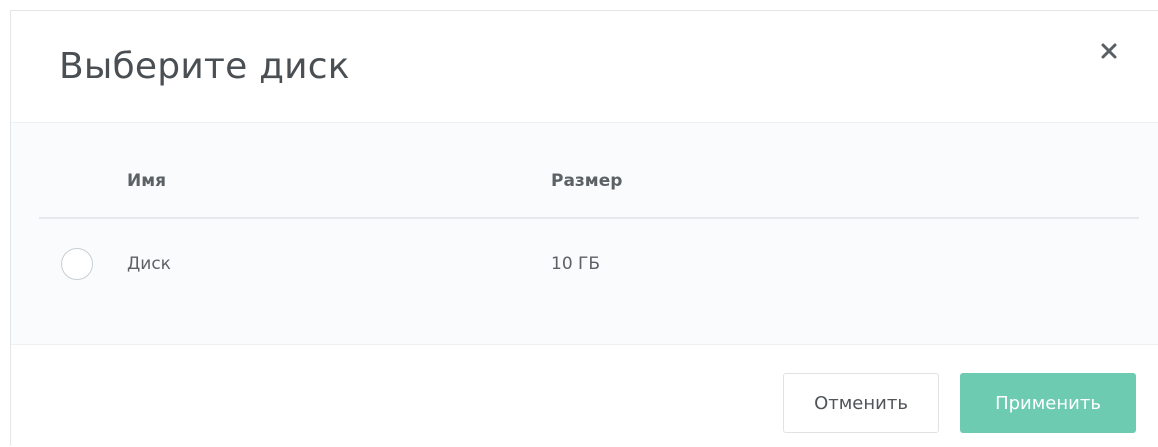 This screenshot has height=447, width=1158. I want to click on cancel-button: Отменить, so click(861, 403).